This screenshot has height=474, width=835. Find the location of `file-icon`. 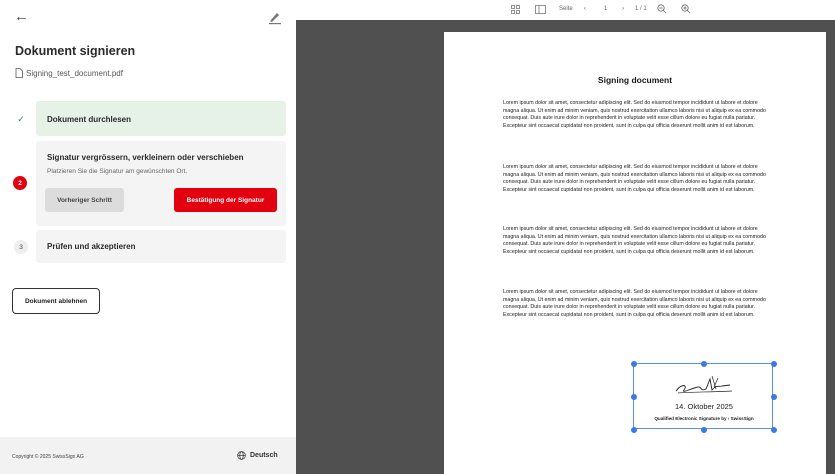

file-icon is located at coordinates (19, 73).